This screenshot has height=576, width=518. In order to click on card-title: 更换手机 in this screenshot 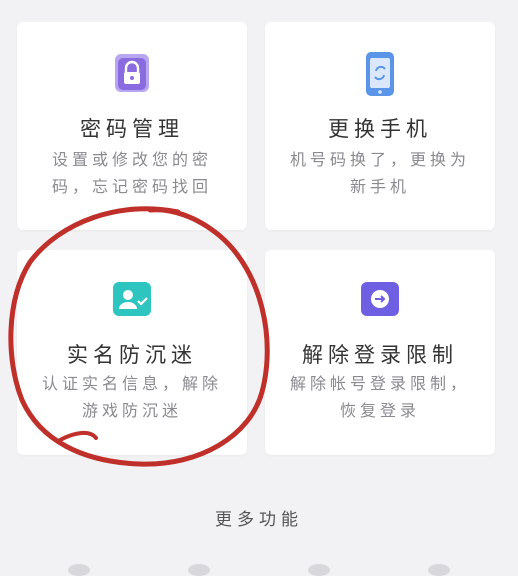, I will do `click(380, 129)`.